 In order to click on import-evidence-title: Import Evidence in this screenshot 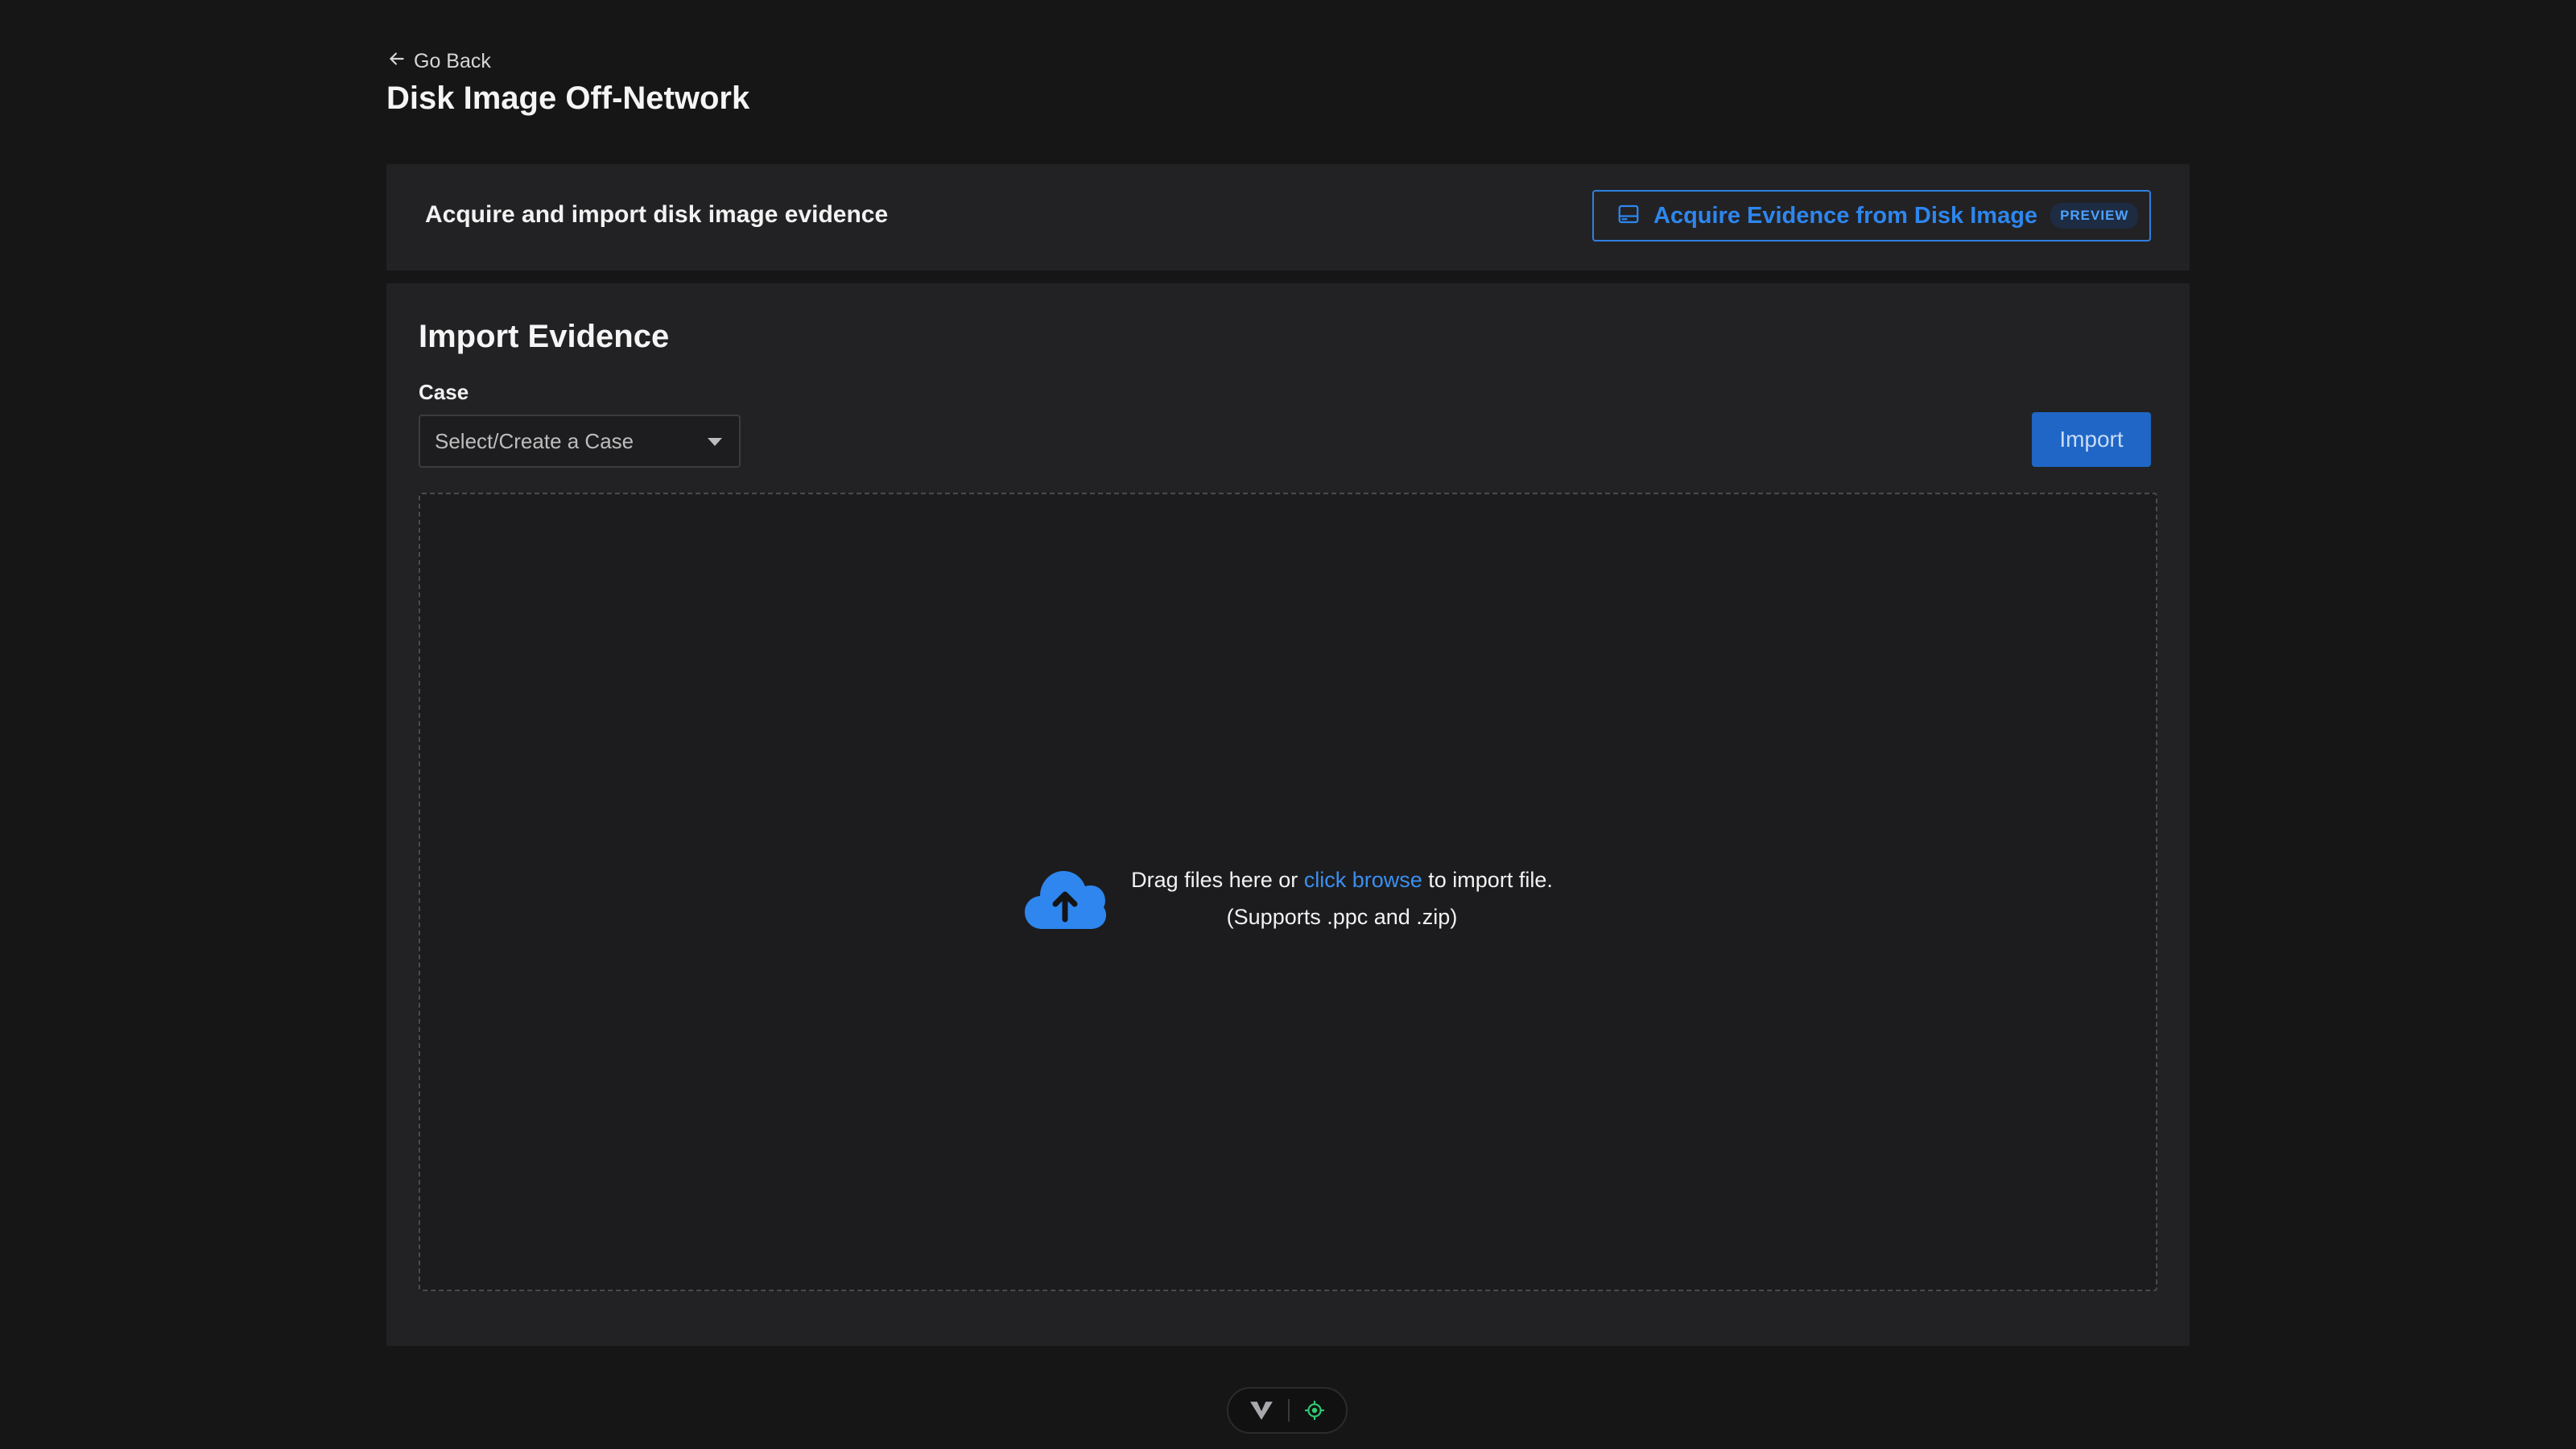, I will do `click(544, 336)`.